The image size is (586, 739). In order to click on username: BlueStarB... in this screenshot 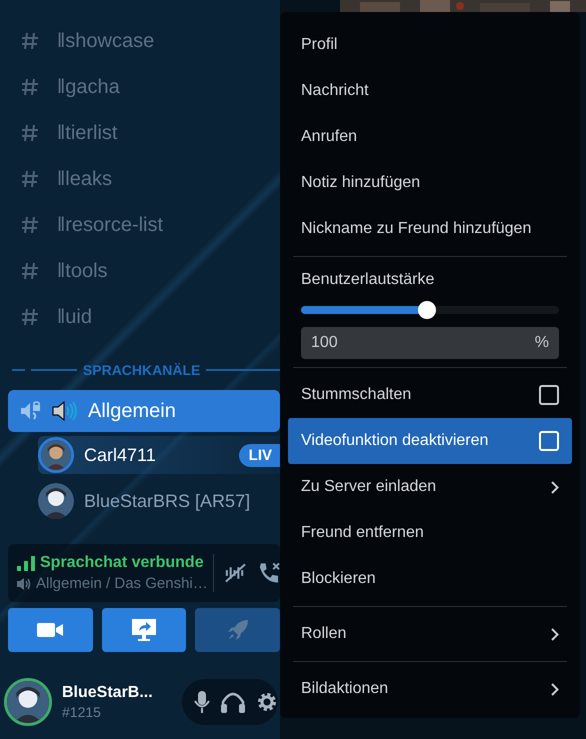, I will do `click(108, 693)`.